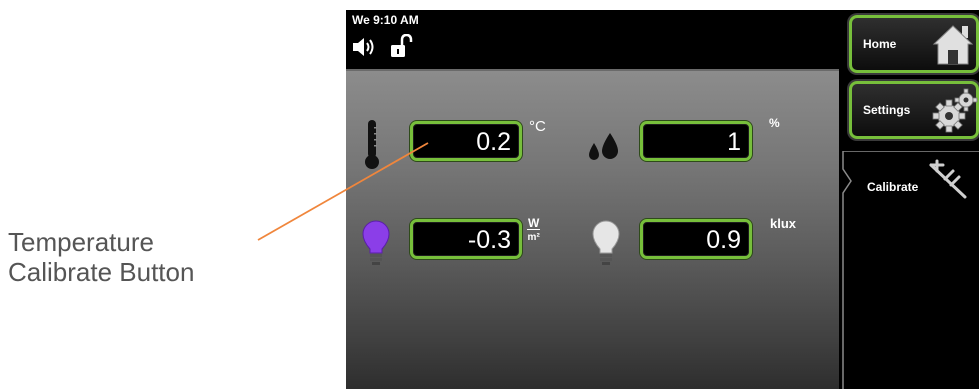  What do you see at coordinates (343, 191) in the screenshot?
I see `annotation-pointer-line` at bounding box center [343, 191].